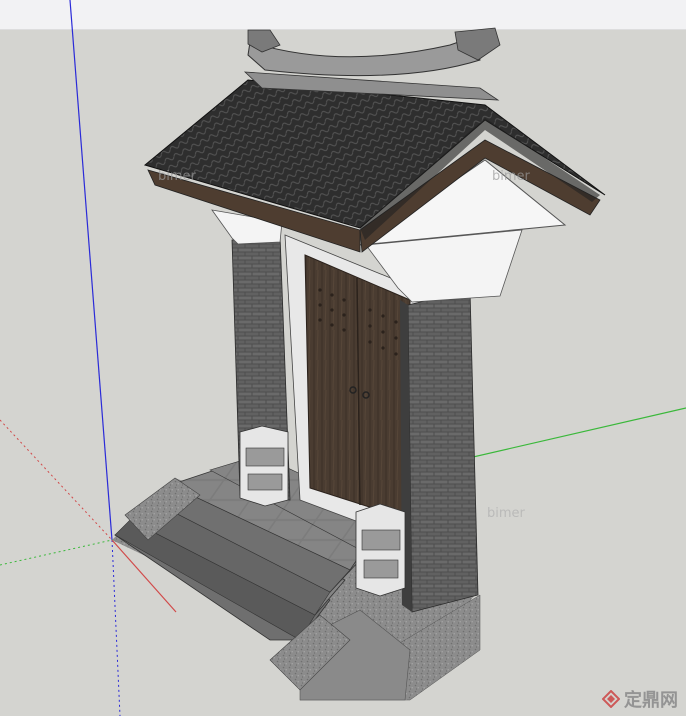 The width and height of the screenshot is (686, 716). I want to click on right-drum-stone, so click(380, 550).